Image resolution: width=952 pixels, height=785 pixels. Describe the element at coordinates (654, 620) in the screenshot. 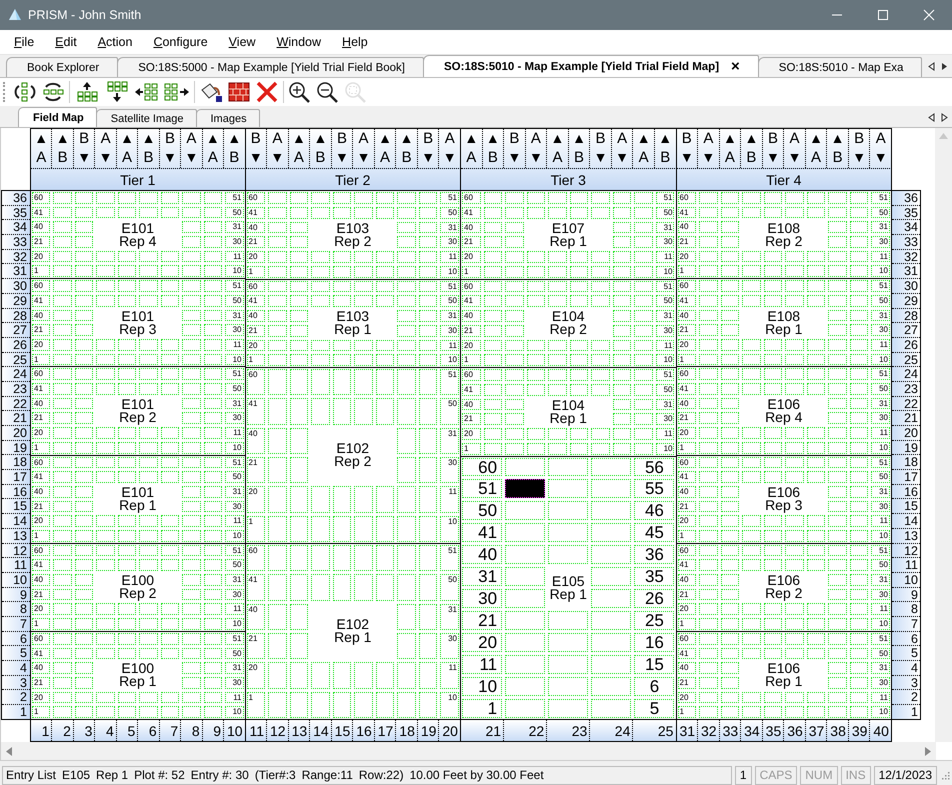

I see `plot-cell: 25` at that location.